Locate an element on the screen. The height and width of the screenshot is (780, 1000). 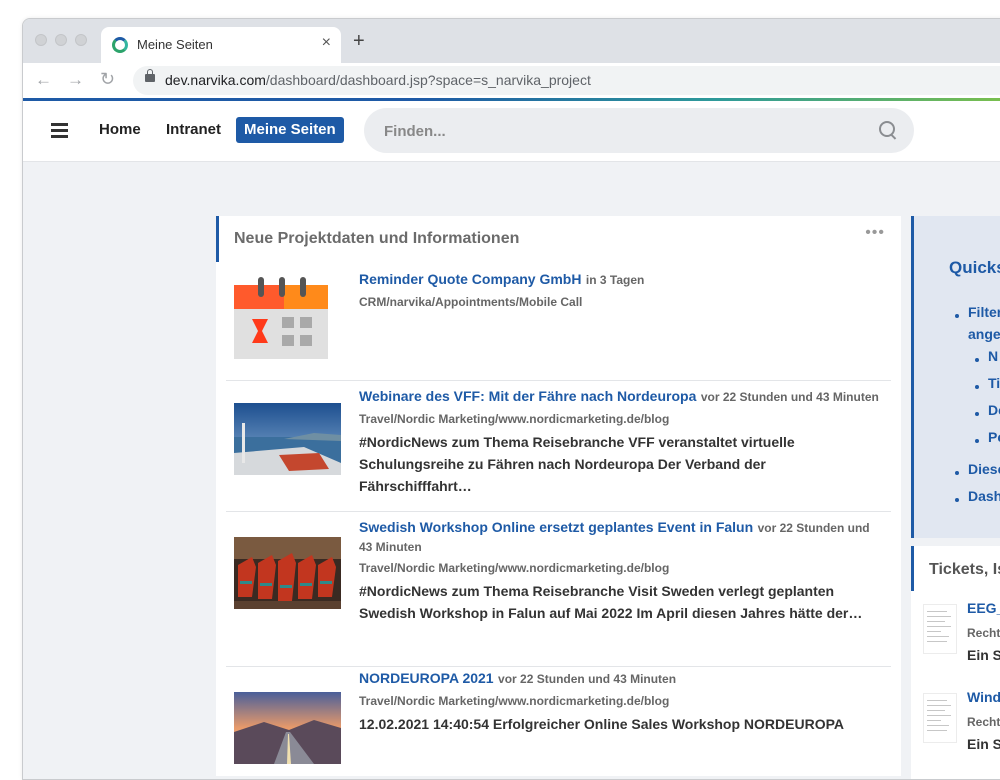
minimize-window-button is located at coordinates (61, 40).